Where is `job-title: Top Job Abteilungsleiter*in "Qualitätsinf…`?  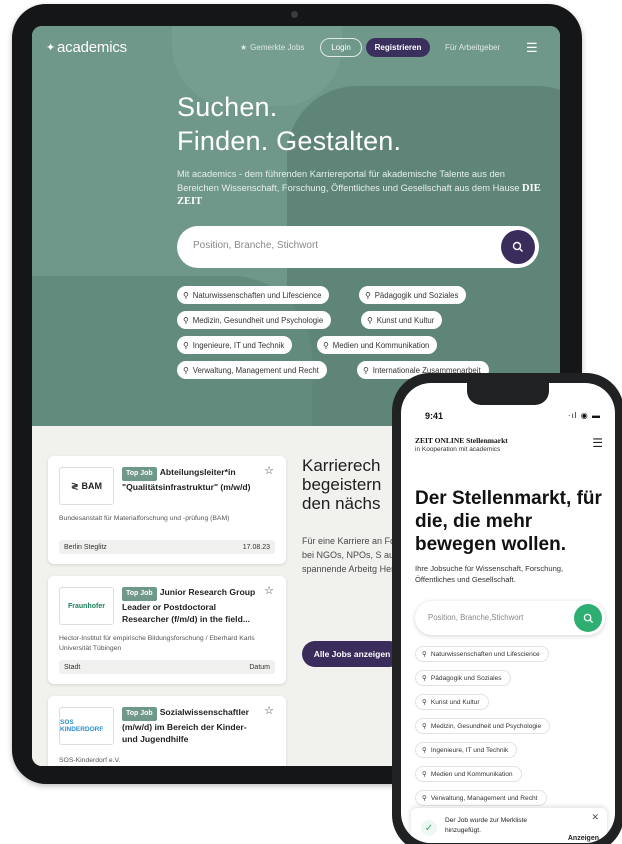 job-title: Top Job Abteilungsleiter*in "Qualitätsinf… is located at coordinates (192, 479).